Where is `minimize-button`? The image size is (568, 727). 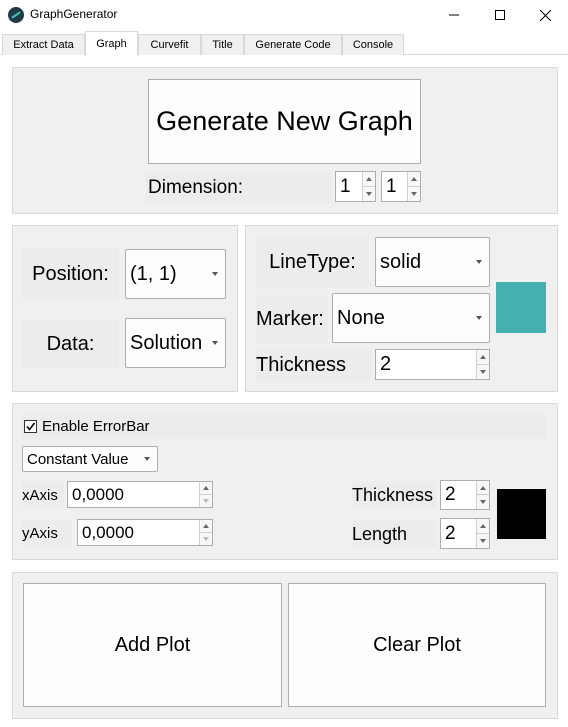
minimize-button is located at coordinates (454, 15).